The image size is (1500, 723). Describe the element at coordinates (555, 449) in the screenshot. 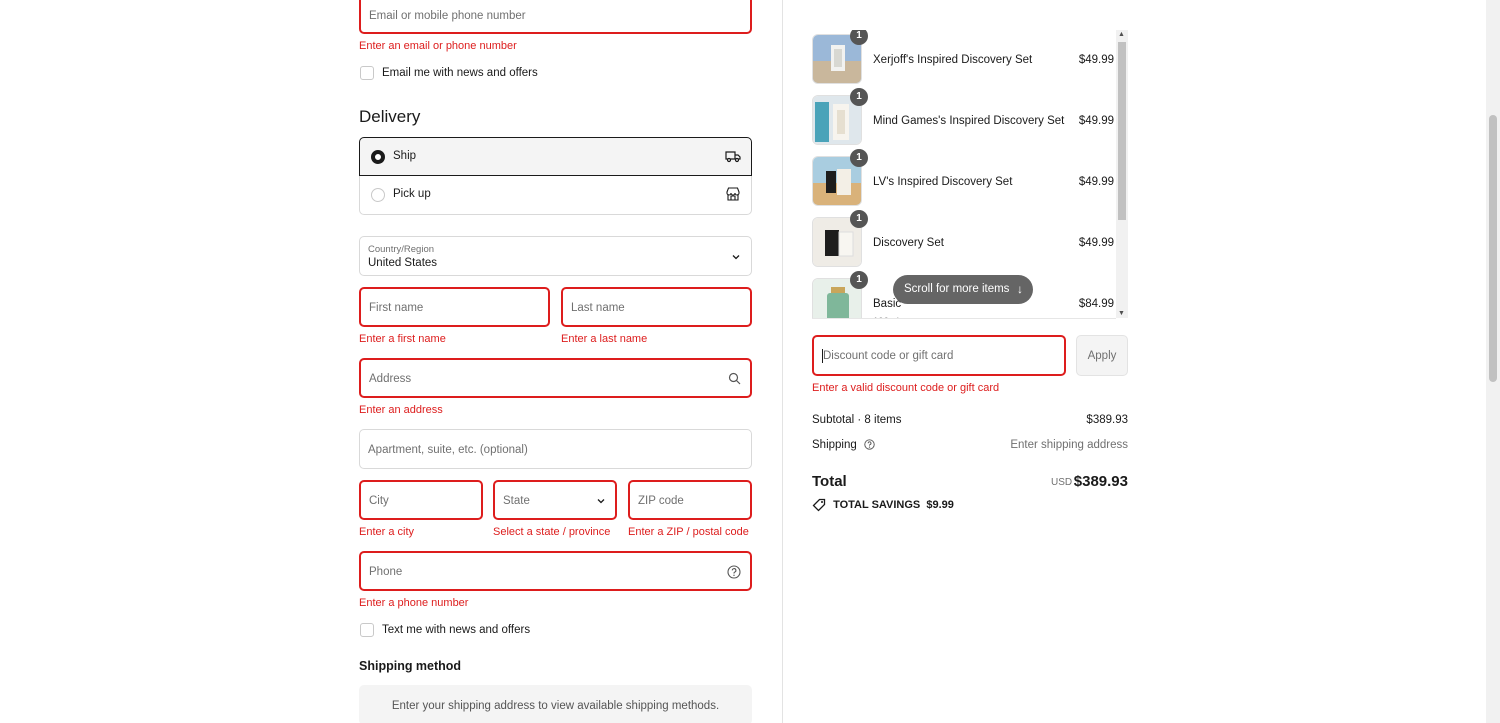

I see `apartment-field: Apartment, suite, etc. (optional)` at that location.